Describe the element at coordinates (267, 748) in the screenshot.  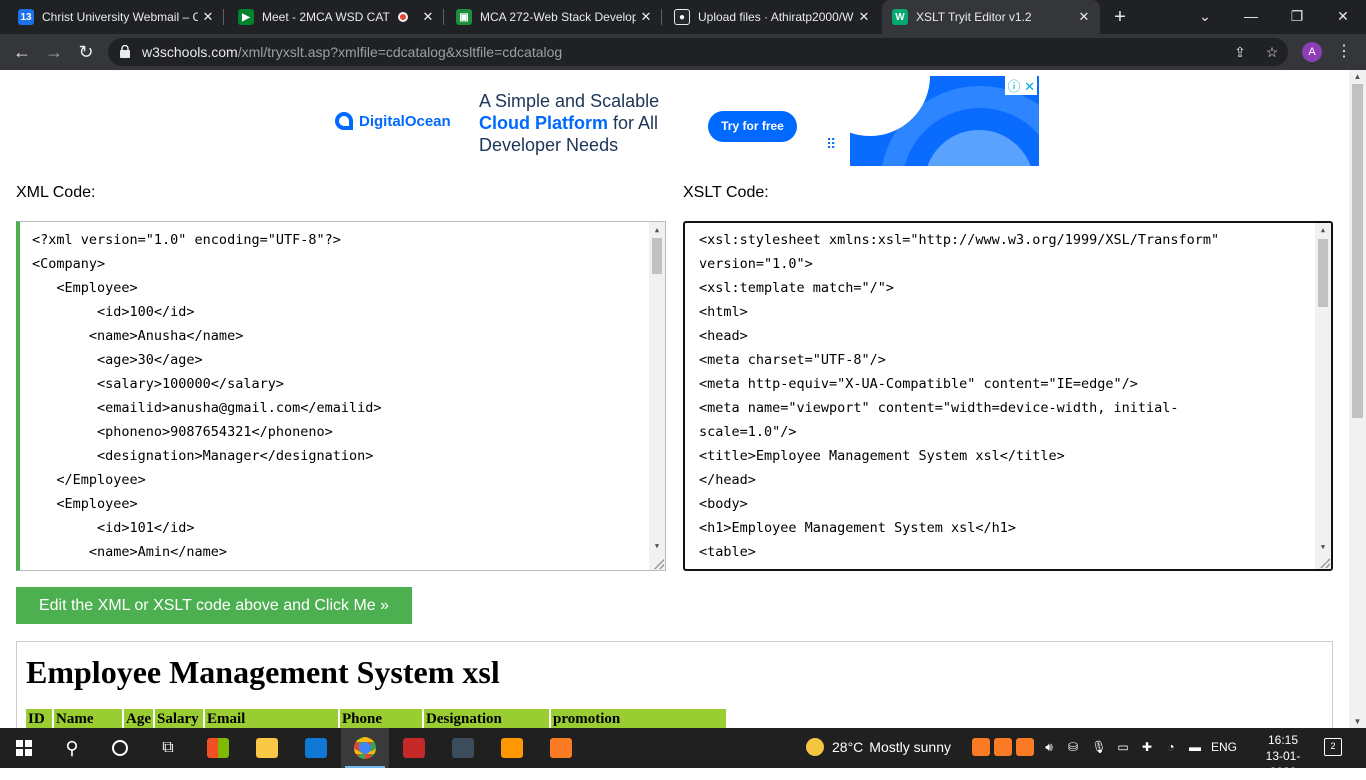
I see `file-explorer-icon` at that location.